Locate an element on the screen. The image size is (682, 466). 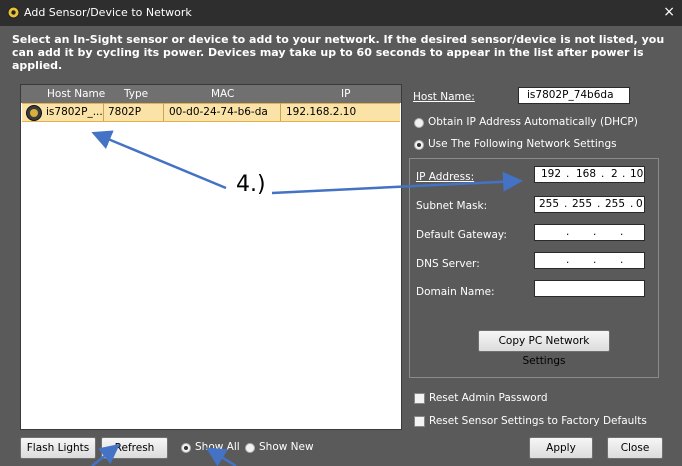
reset-admin-checkbox is located at coordinates (419, 398).